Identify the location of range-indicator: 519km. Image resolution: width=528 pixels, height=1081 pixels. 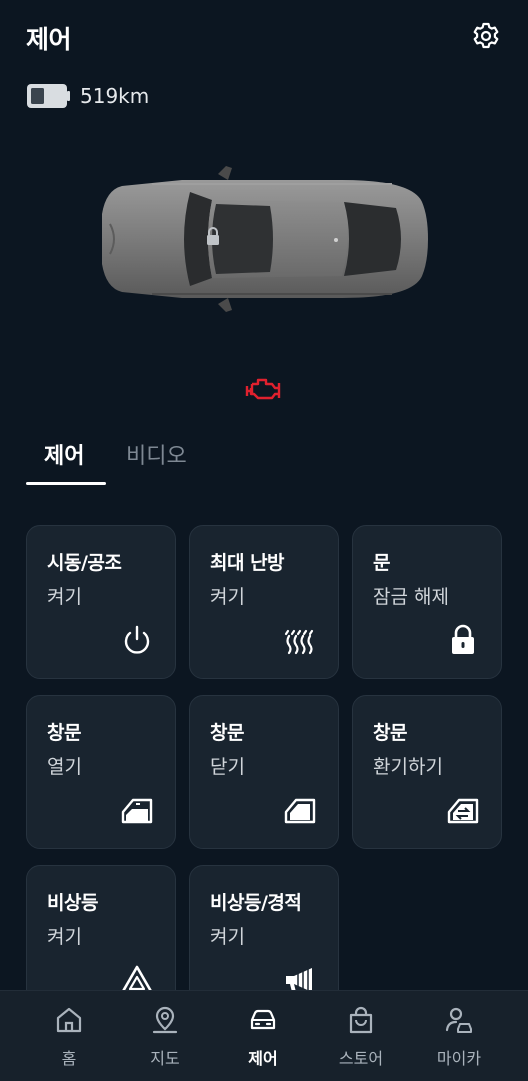
(87, 96).